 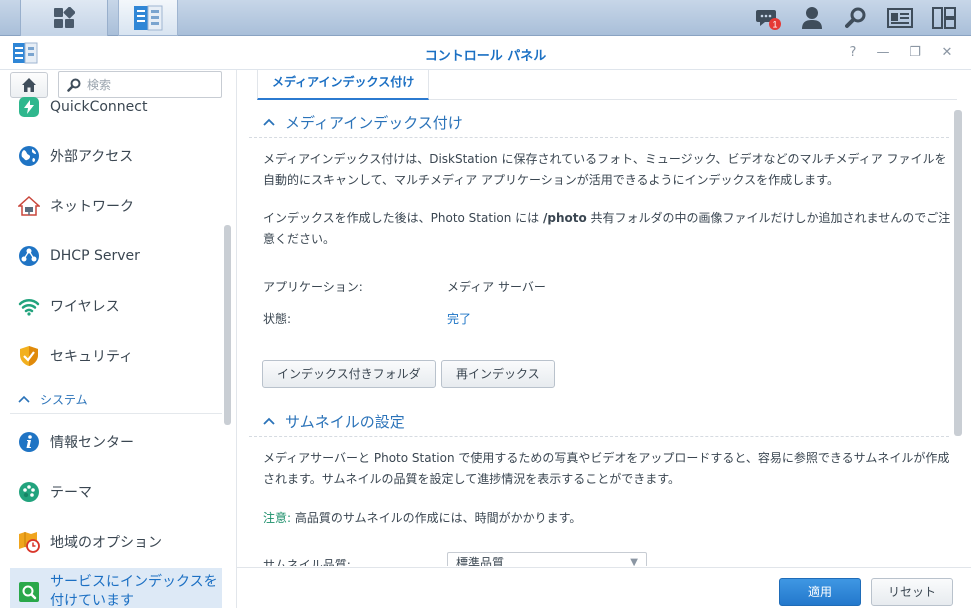 What do you see at coordinates (498, 374) in the screenshot?
I see `reindex-button: 再インデックス` at bounding box center [498, 374].